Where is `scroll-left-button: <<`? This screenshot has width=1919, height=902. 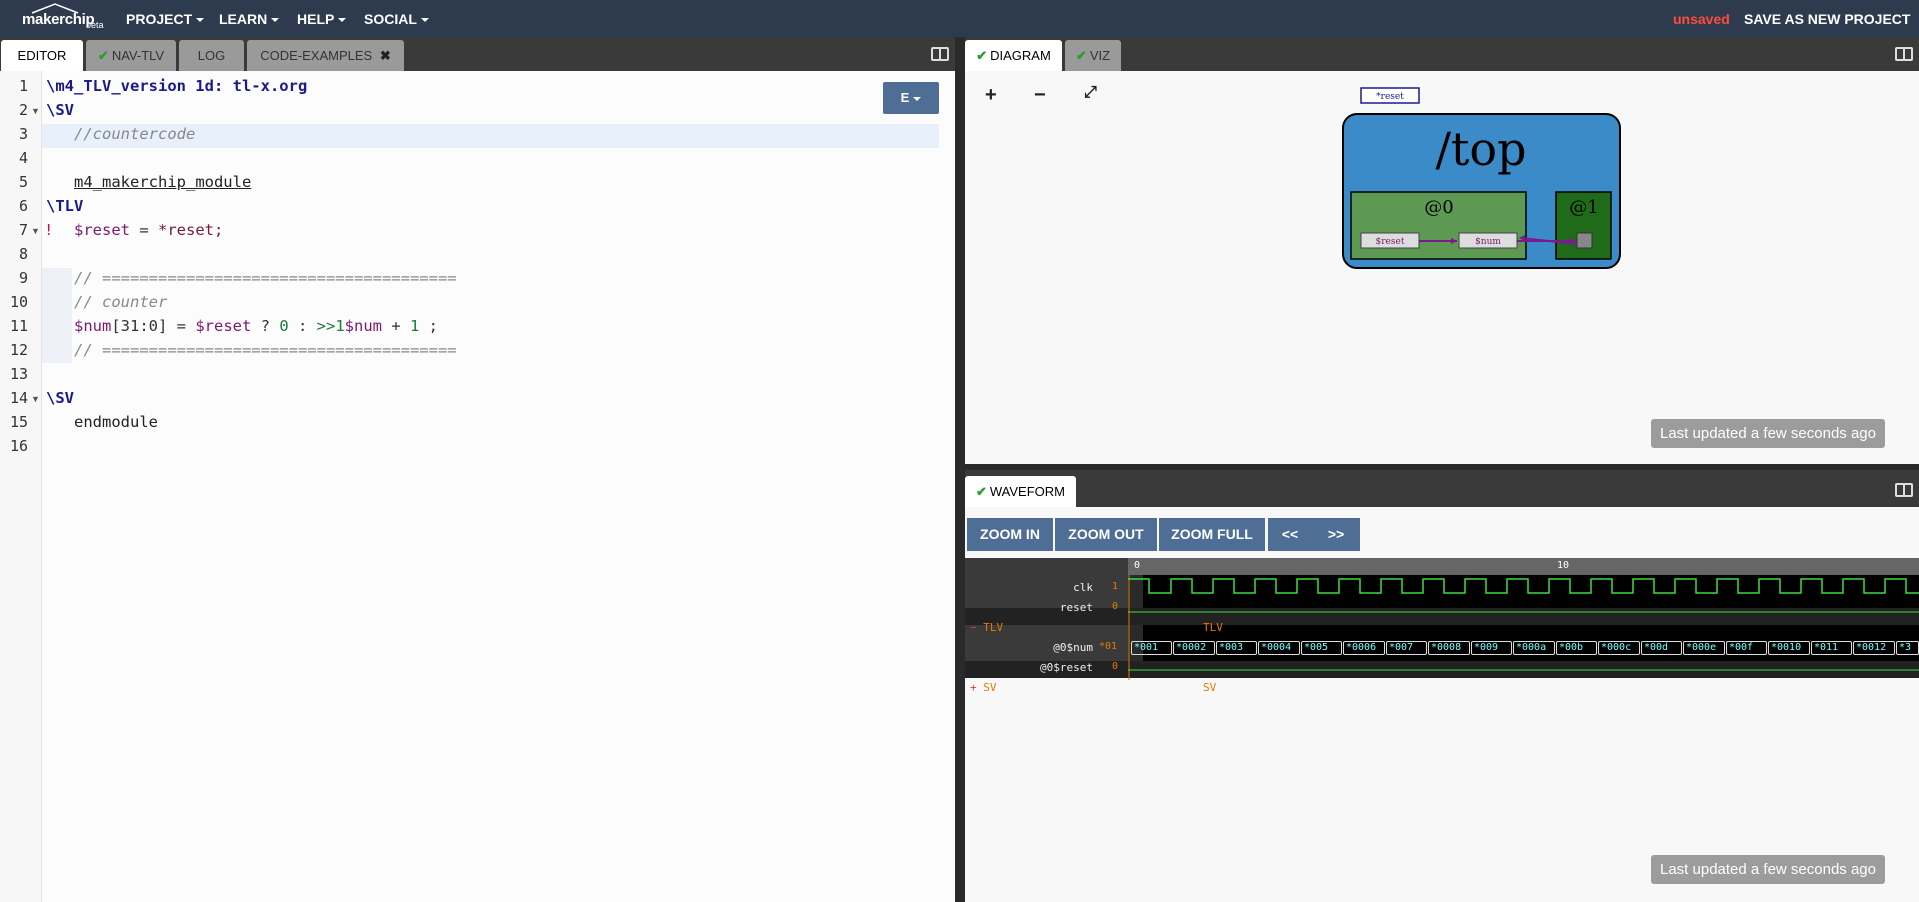
scroll-left-button: << is located at coordinates (1290, 534).